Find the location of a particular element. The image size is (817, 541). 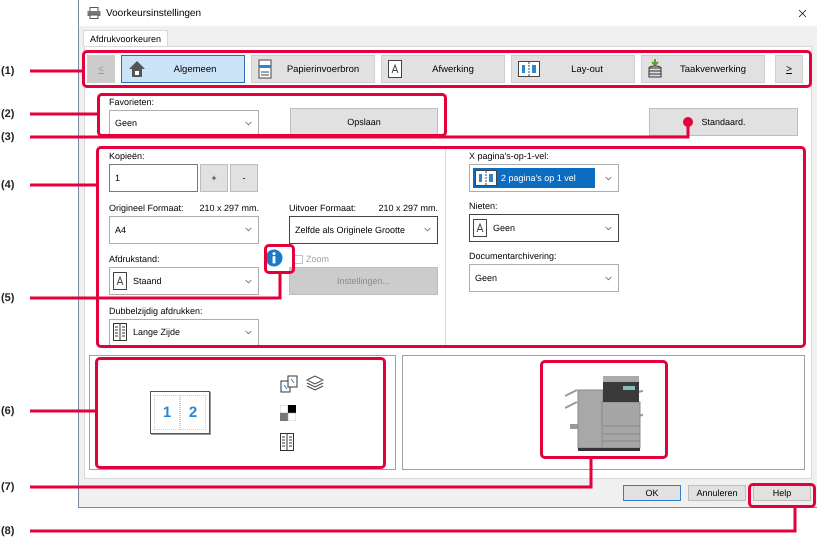

category-tab: Afwerking is located at coordinates (443, 69).